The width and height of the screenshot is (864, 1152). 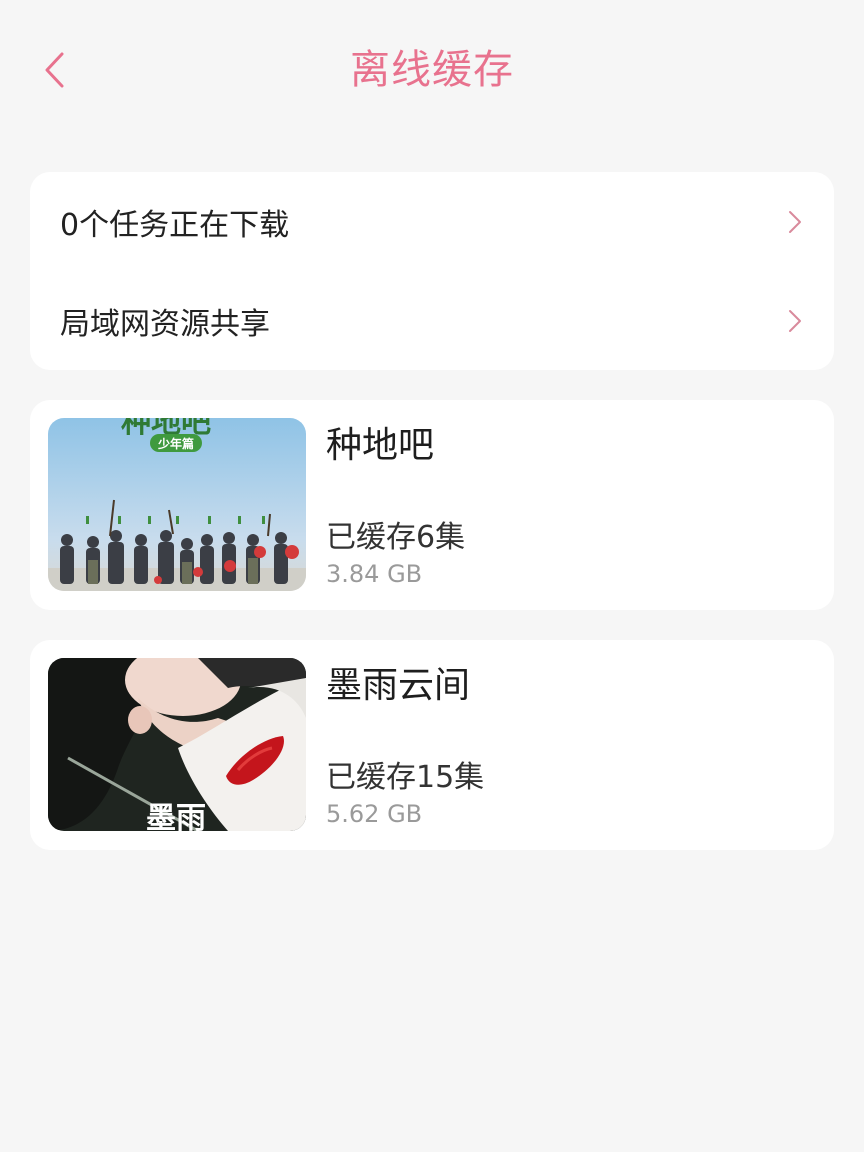 I want to click on video-thumbnail: 墨雨, so click(x=177, y=744).